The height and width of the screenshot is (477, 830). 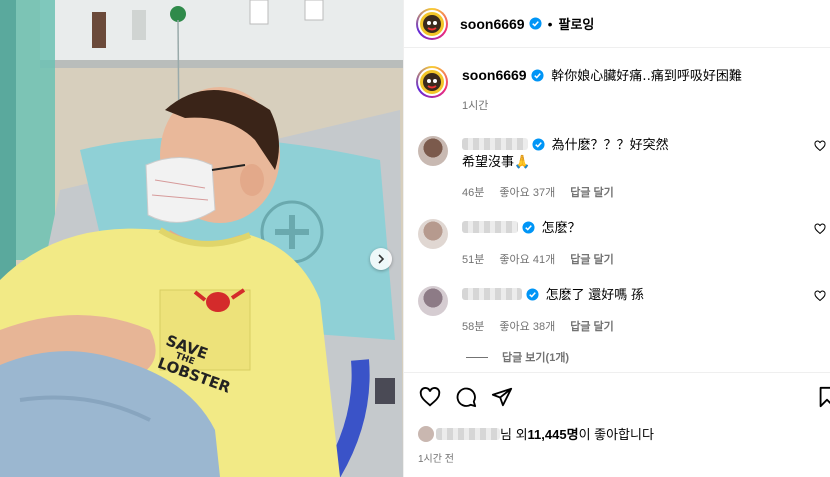 I want to click on comment-text: 為什麽？？？好突然, so click(x=610, y=144).